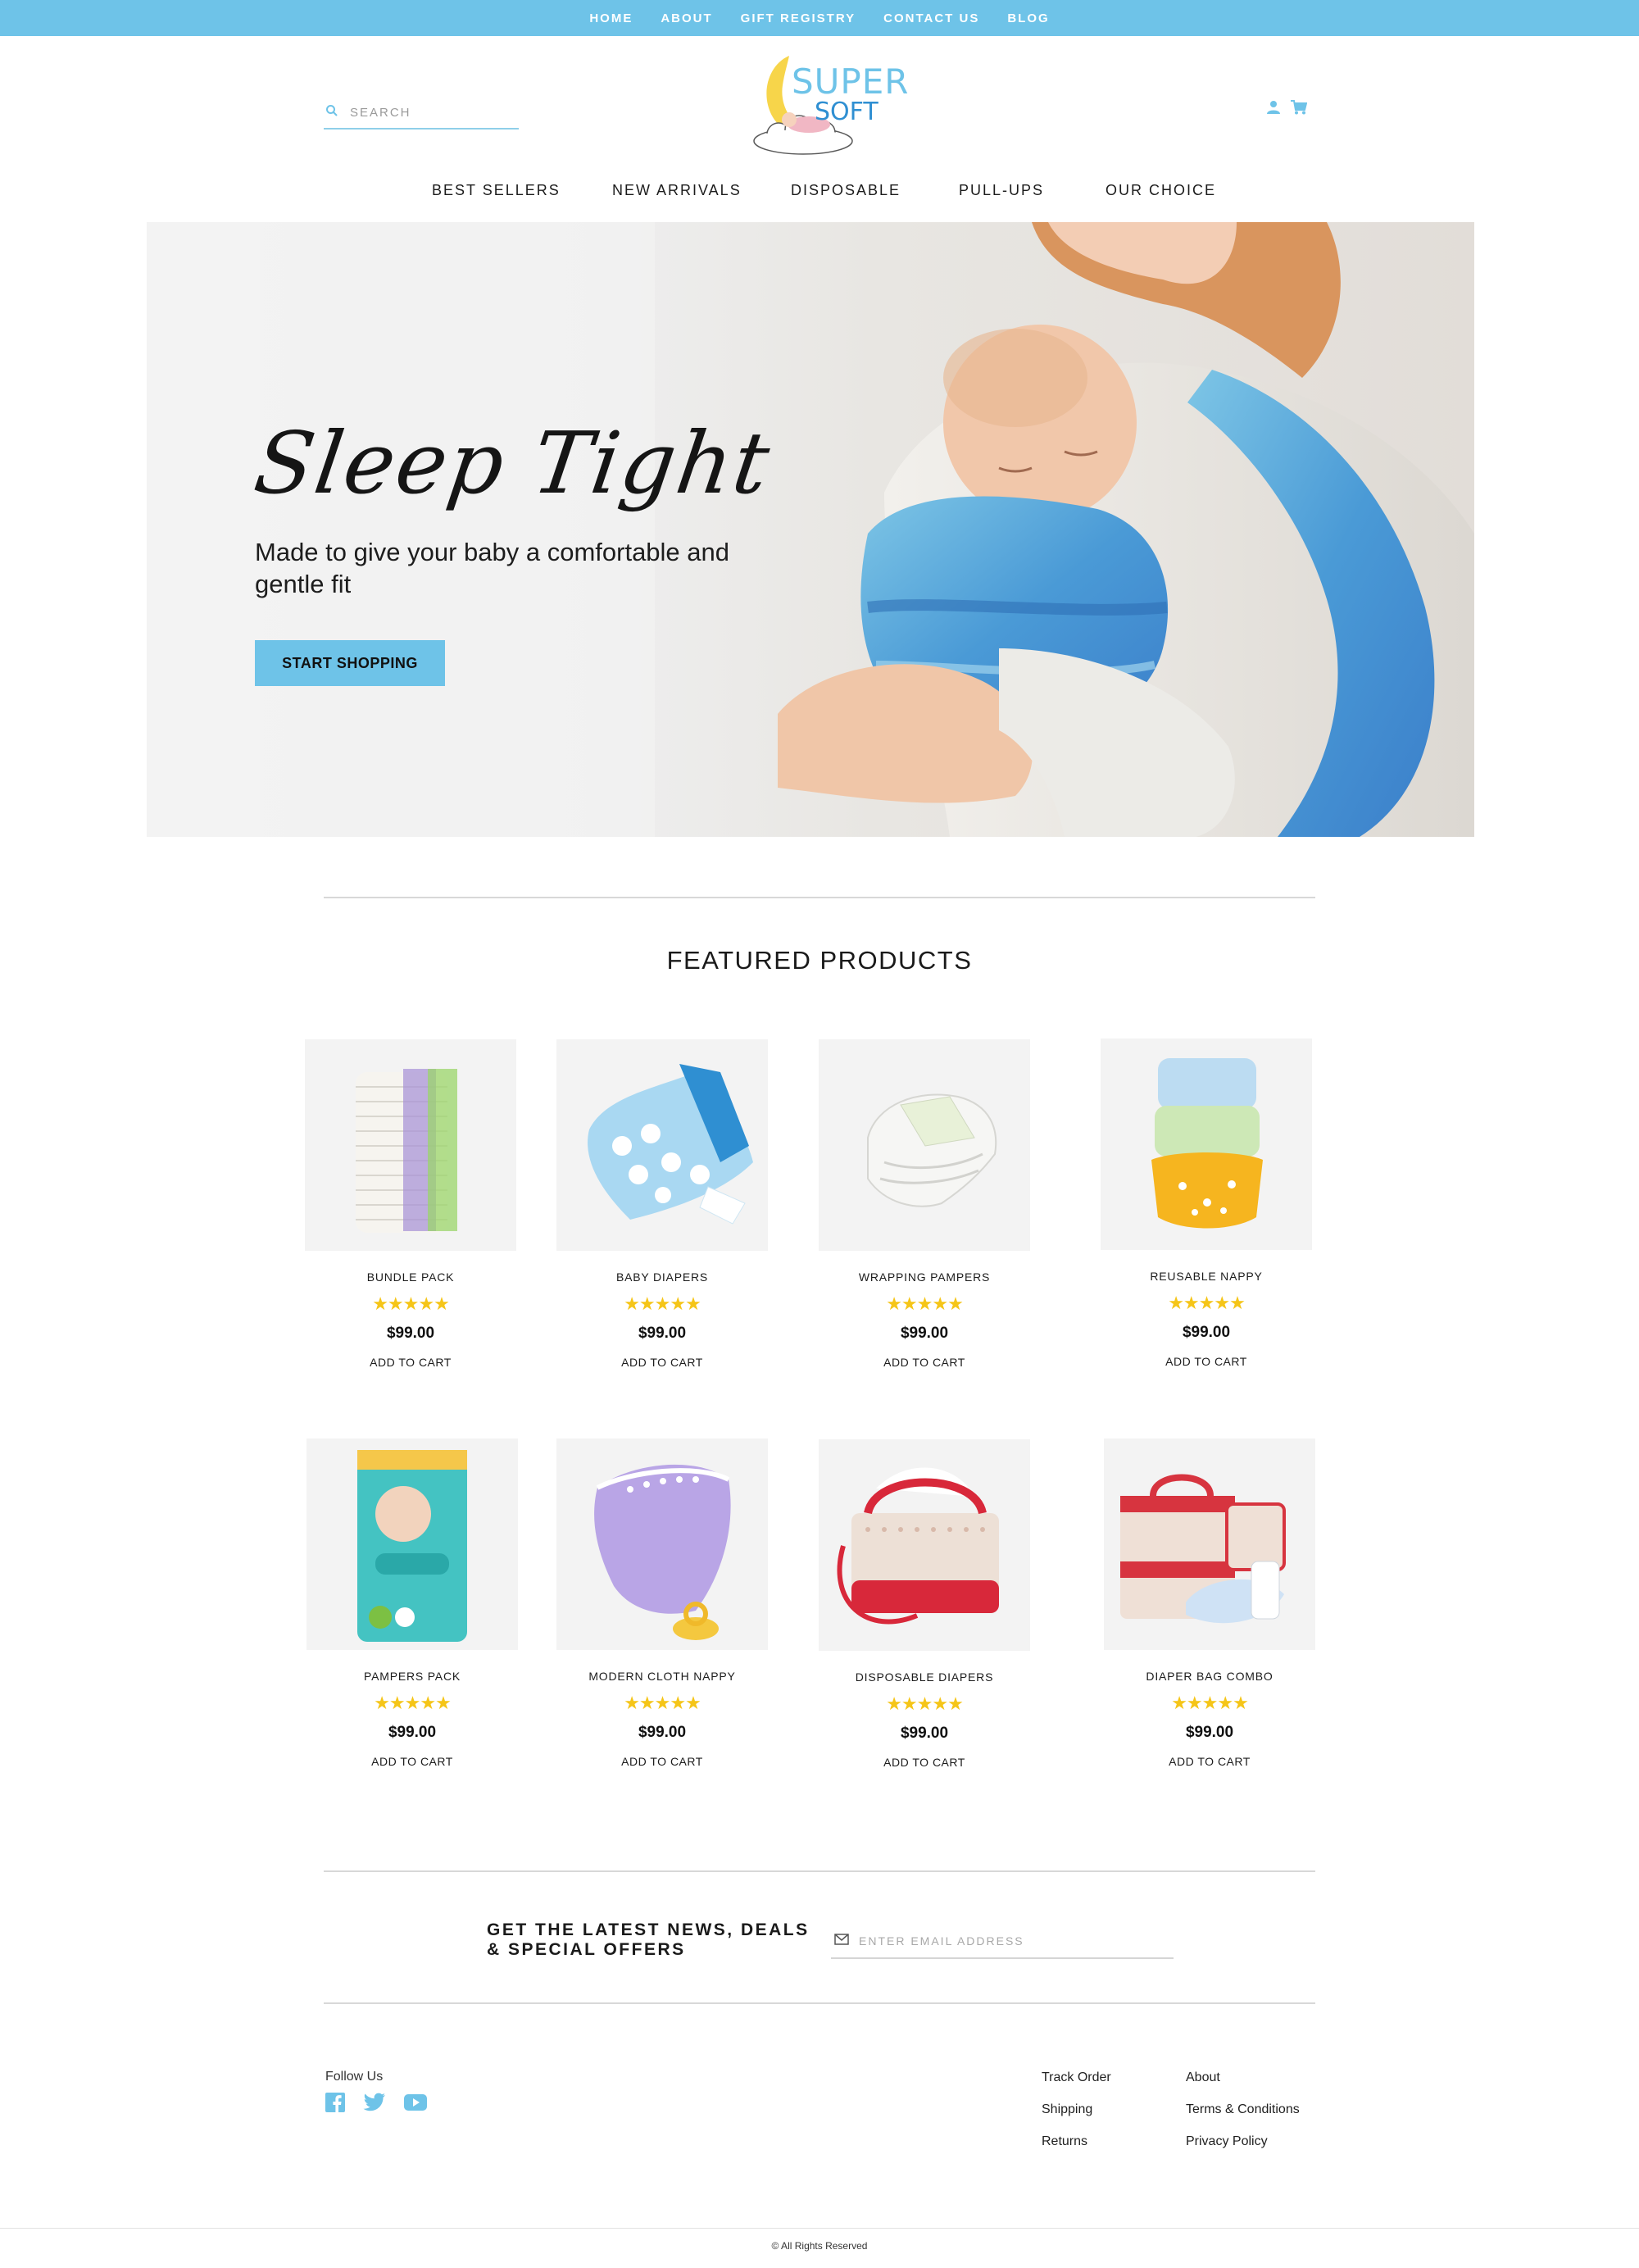 The image size is (1639, 2268). I want to click on product-image-bundle-pack, so click(411, 1145).